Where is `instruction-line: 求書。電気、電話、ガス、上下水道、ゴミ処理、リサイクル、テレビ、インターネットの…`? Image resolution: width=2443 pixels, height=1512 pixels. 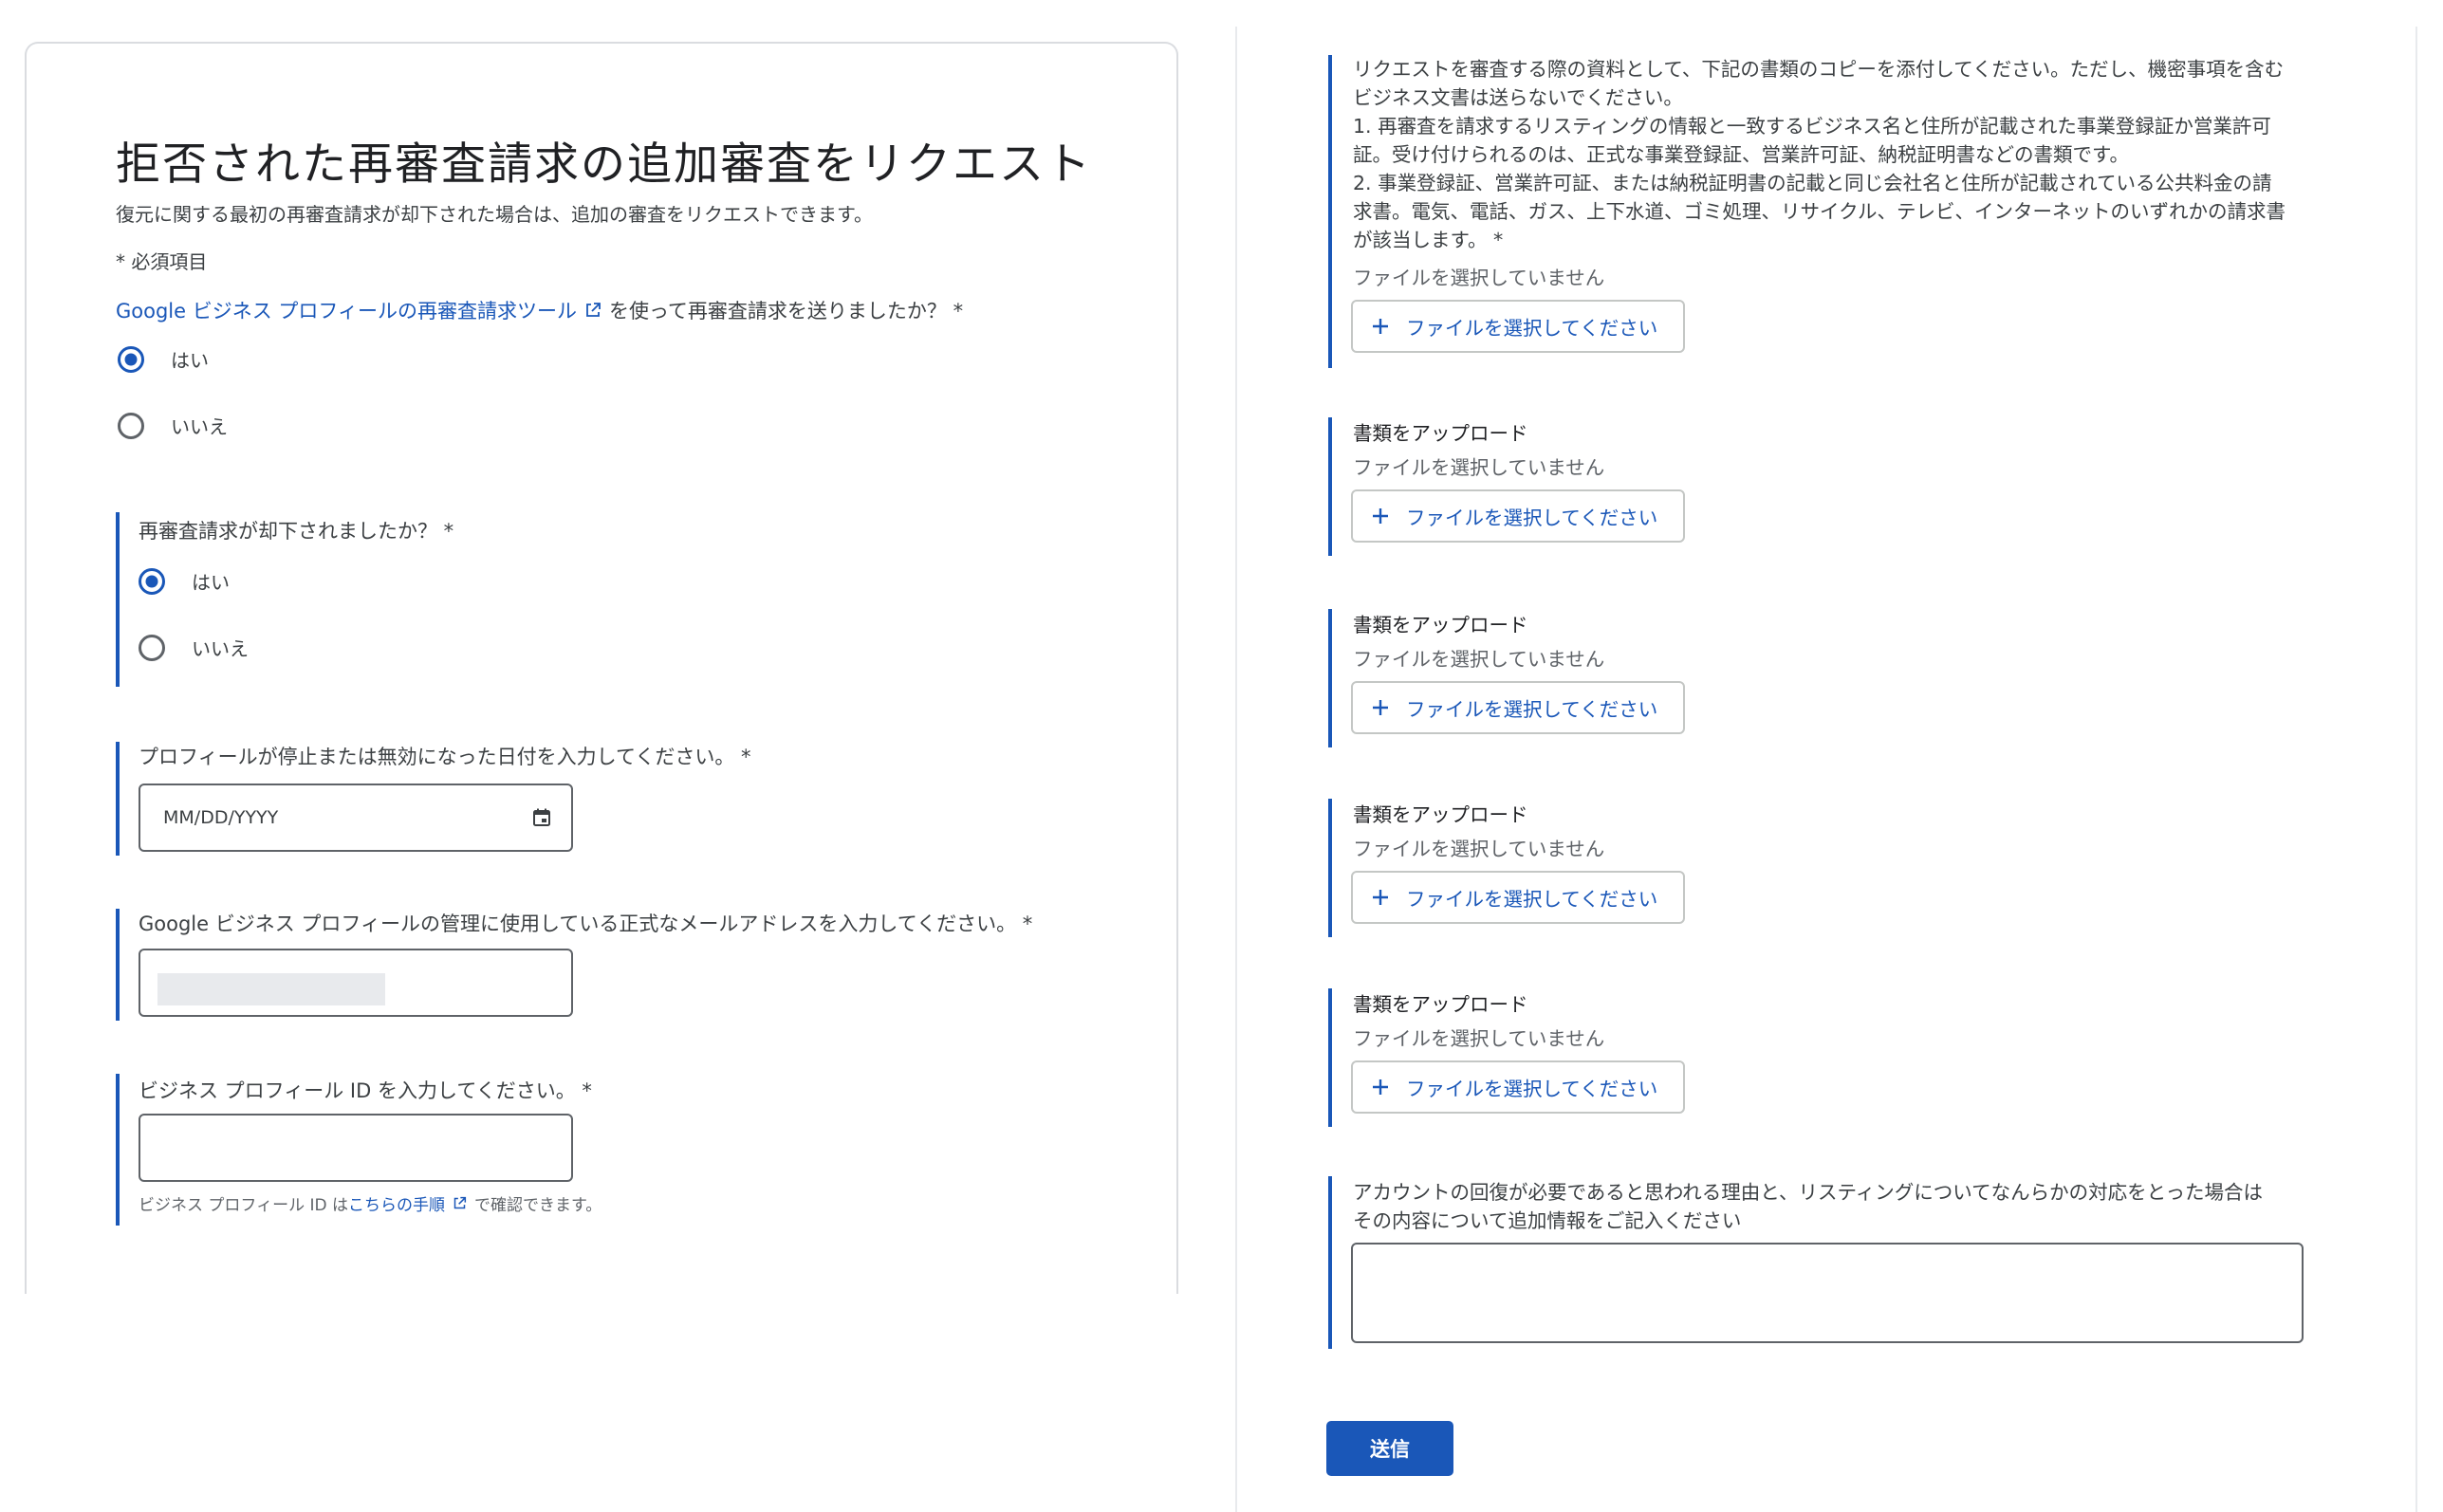 instruction-line: 求書。電気、電話、ガス、上下水道、ゴミ処理、リサイクル、テレビ、インターネットの… is located at coordinates (1819, 211).